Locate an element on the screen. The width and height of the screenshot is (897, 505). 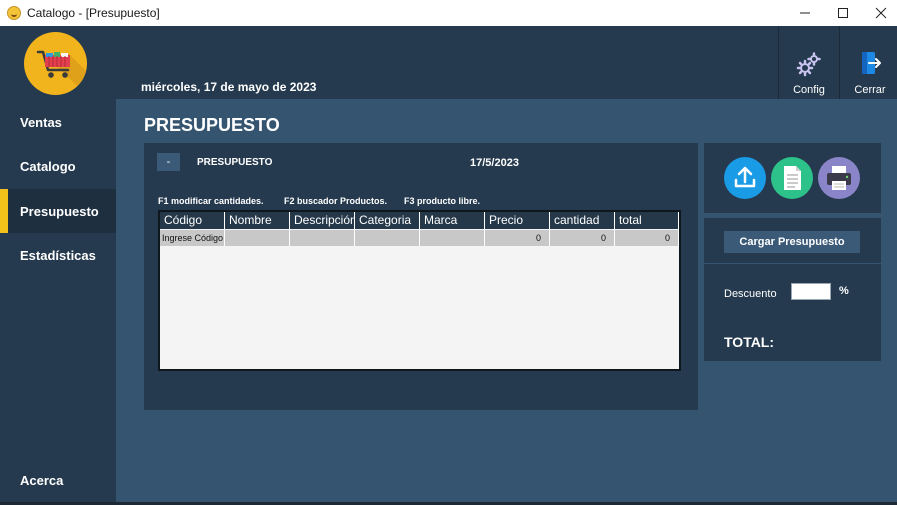
document-icon is located at coordinates (792, 178).